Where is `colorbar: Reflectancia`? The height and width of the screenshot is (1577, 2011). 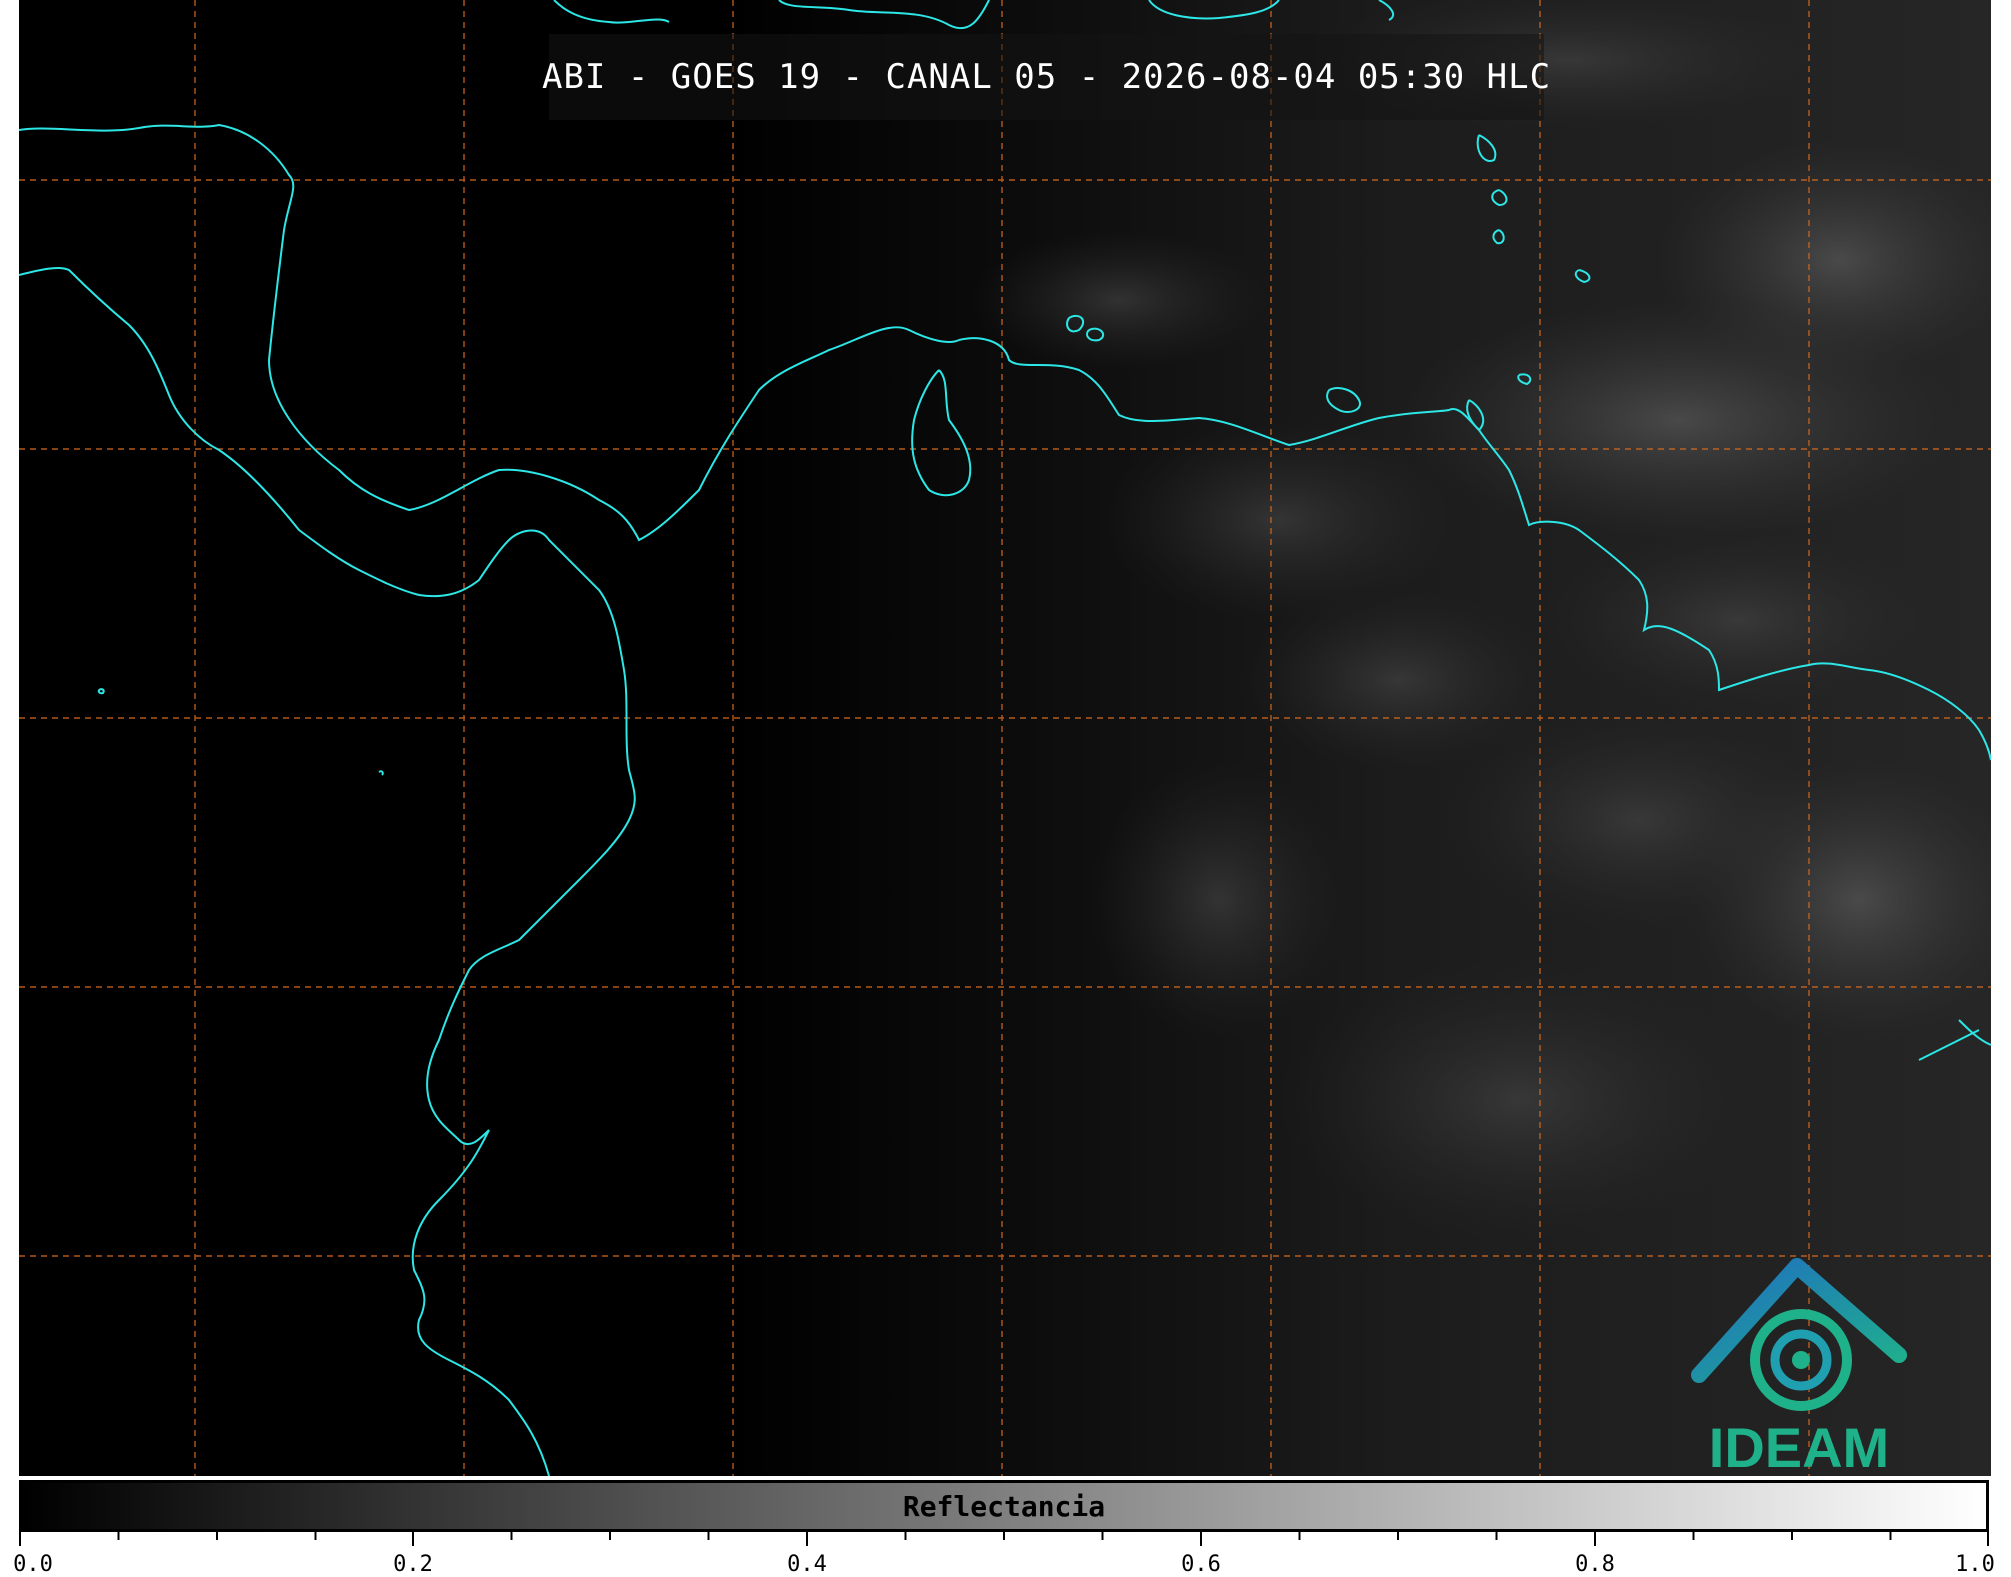
colorbar: Reflectancia is located at coordinates (1004, 1506).